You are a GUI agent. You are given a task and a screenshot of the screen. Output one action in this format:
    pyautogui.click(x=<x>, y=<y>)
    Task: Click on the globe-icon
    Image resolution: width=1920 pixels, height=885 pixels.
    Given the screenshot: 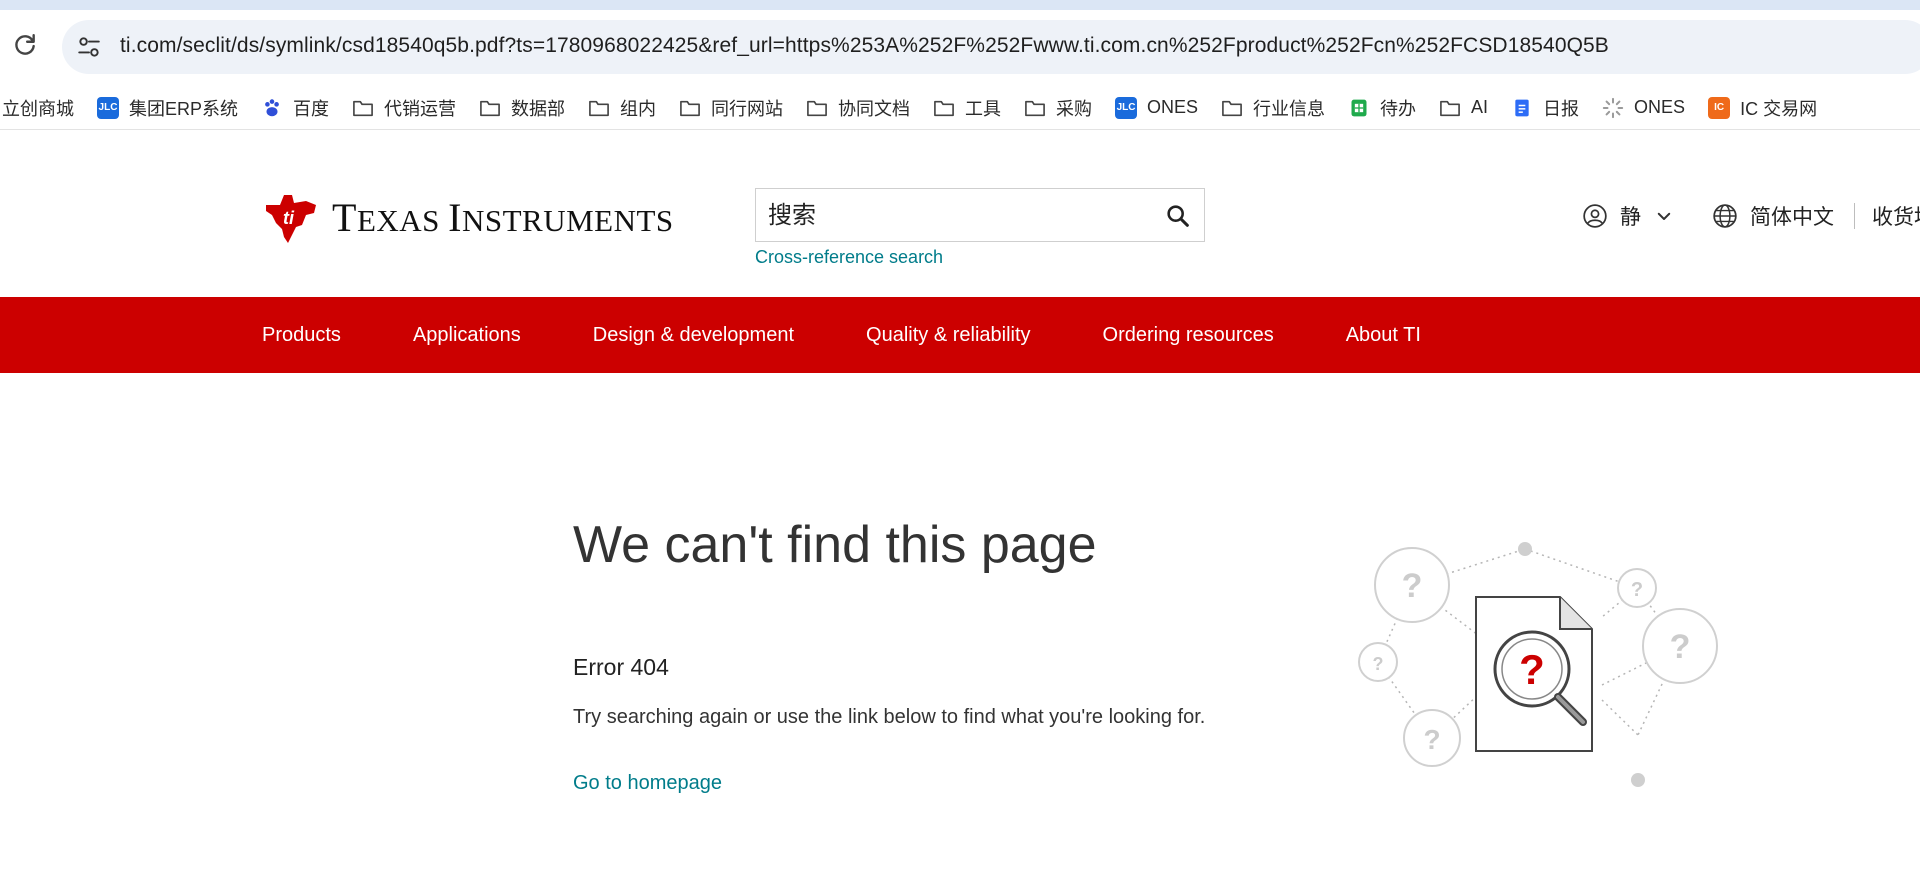 What is the action you would take?
    pyautogui.click(x=1725, y=216)
    